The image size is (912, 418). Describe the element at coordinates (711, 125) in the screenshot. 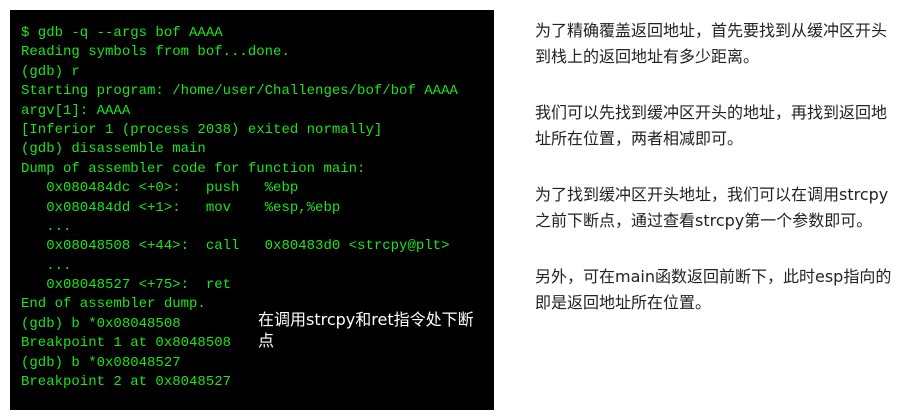

I see `note-paragraph: 我们可以先找到缓冲区开头的地址，再找到返回地址所在位置，两者相减即可。` at that location.